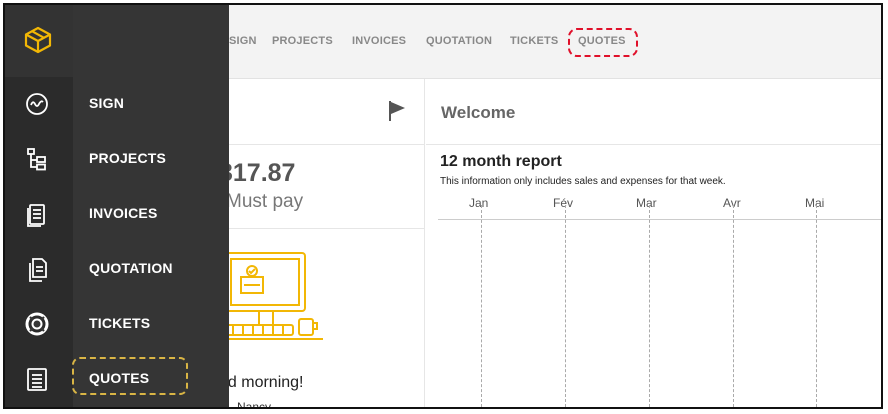 Image resolution: width=888 pixels, height=414 pixels. Describe the element at coordinates (37, 324) in the screenshot. I see `lifebuoy-icon` at that location.